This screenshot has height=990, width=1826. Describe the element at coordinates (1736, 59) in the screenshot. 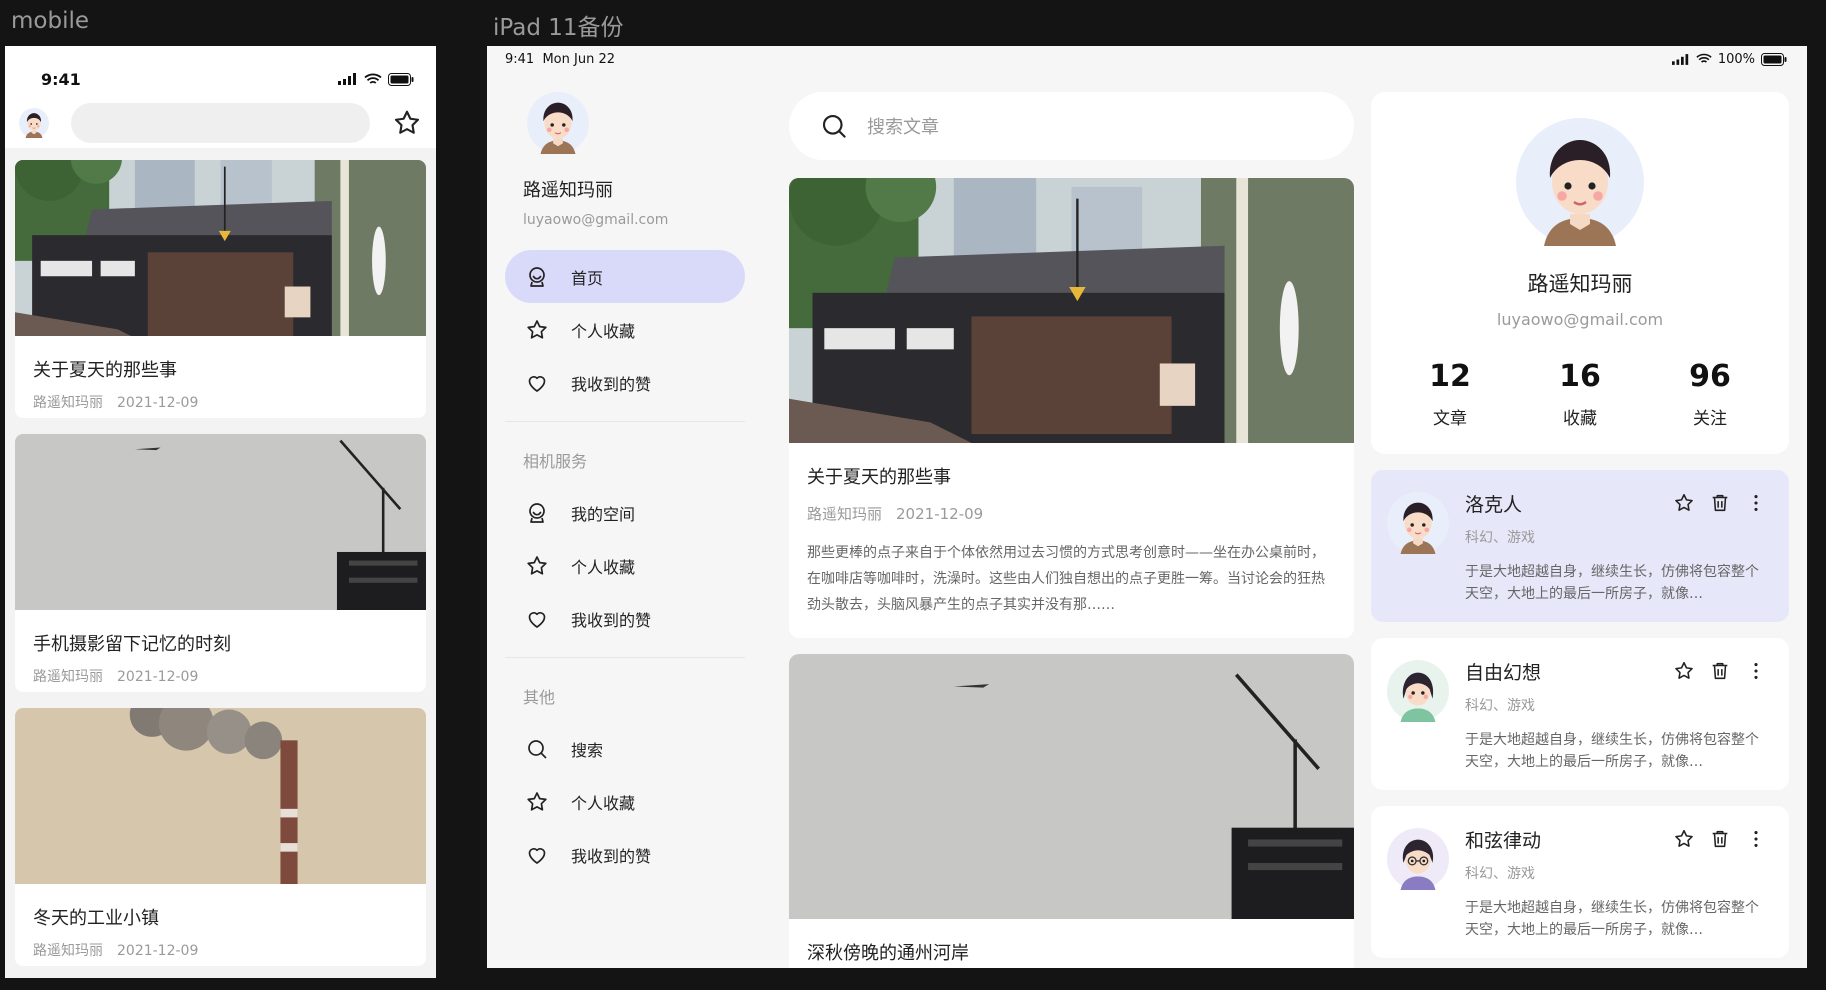

I see `battery-percent: 100%` at that location.